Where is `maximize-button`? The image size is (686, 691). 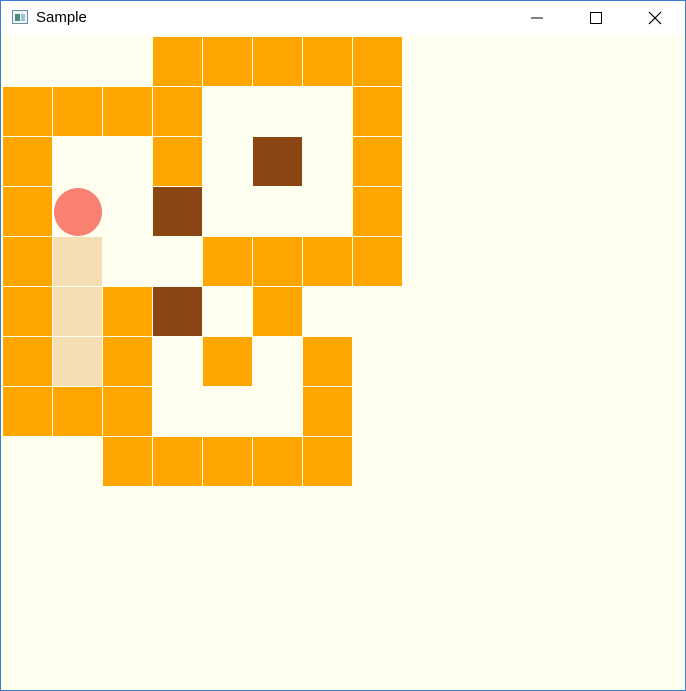
maximize-button is located at coordinates (596, 18).